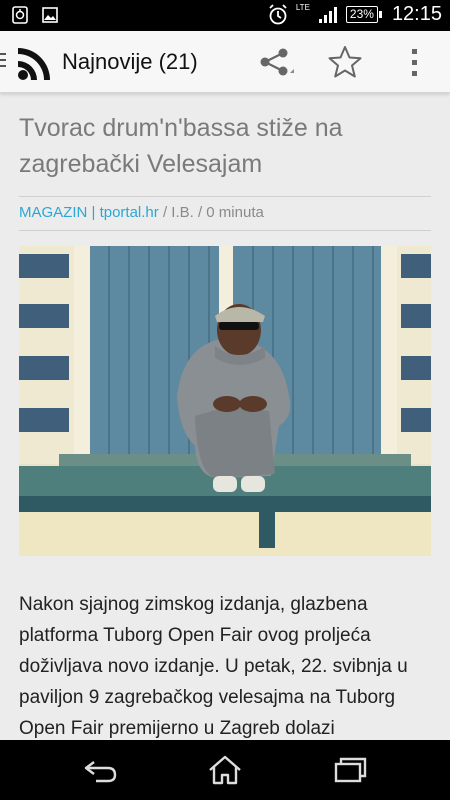 This screenshot has width=450, height=800. Describe the element at coordinates (211, 212) in the screenshot. I see `byline: / I.B. / 0 minuta` at that location.